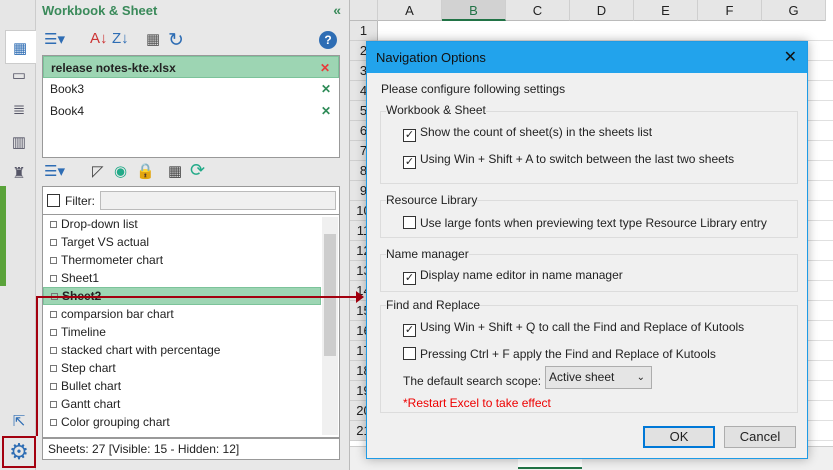 The image size is (833, 470). I want to click on sheet-name: Step chart, so click(88, 368).